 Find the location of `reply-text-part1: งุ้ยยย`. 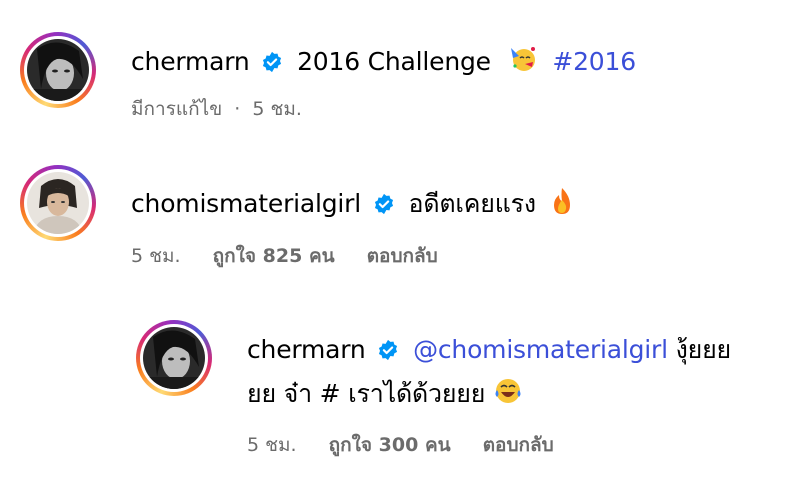

reply-text-part1: งุ้ยยย is located at coordinates (703, 349).